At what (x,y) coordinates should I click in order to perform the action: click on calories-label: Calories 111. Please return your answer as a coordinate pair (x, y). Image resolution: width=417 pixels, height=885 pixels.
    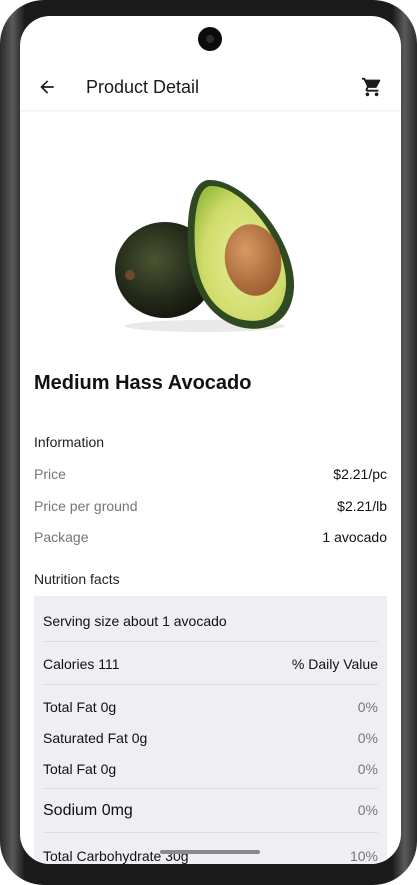
    Looking at the image, I should click on (81, 664).